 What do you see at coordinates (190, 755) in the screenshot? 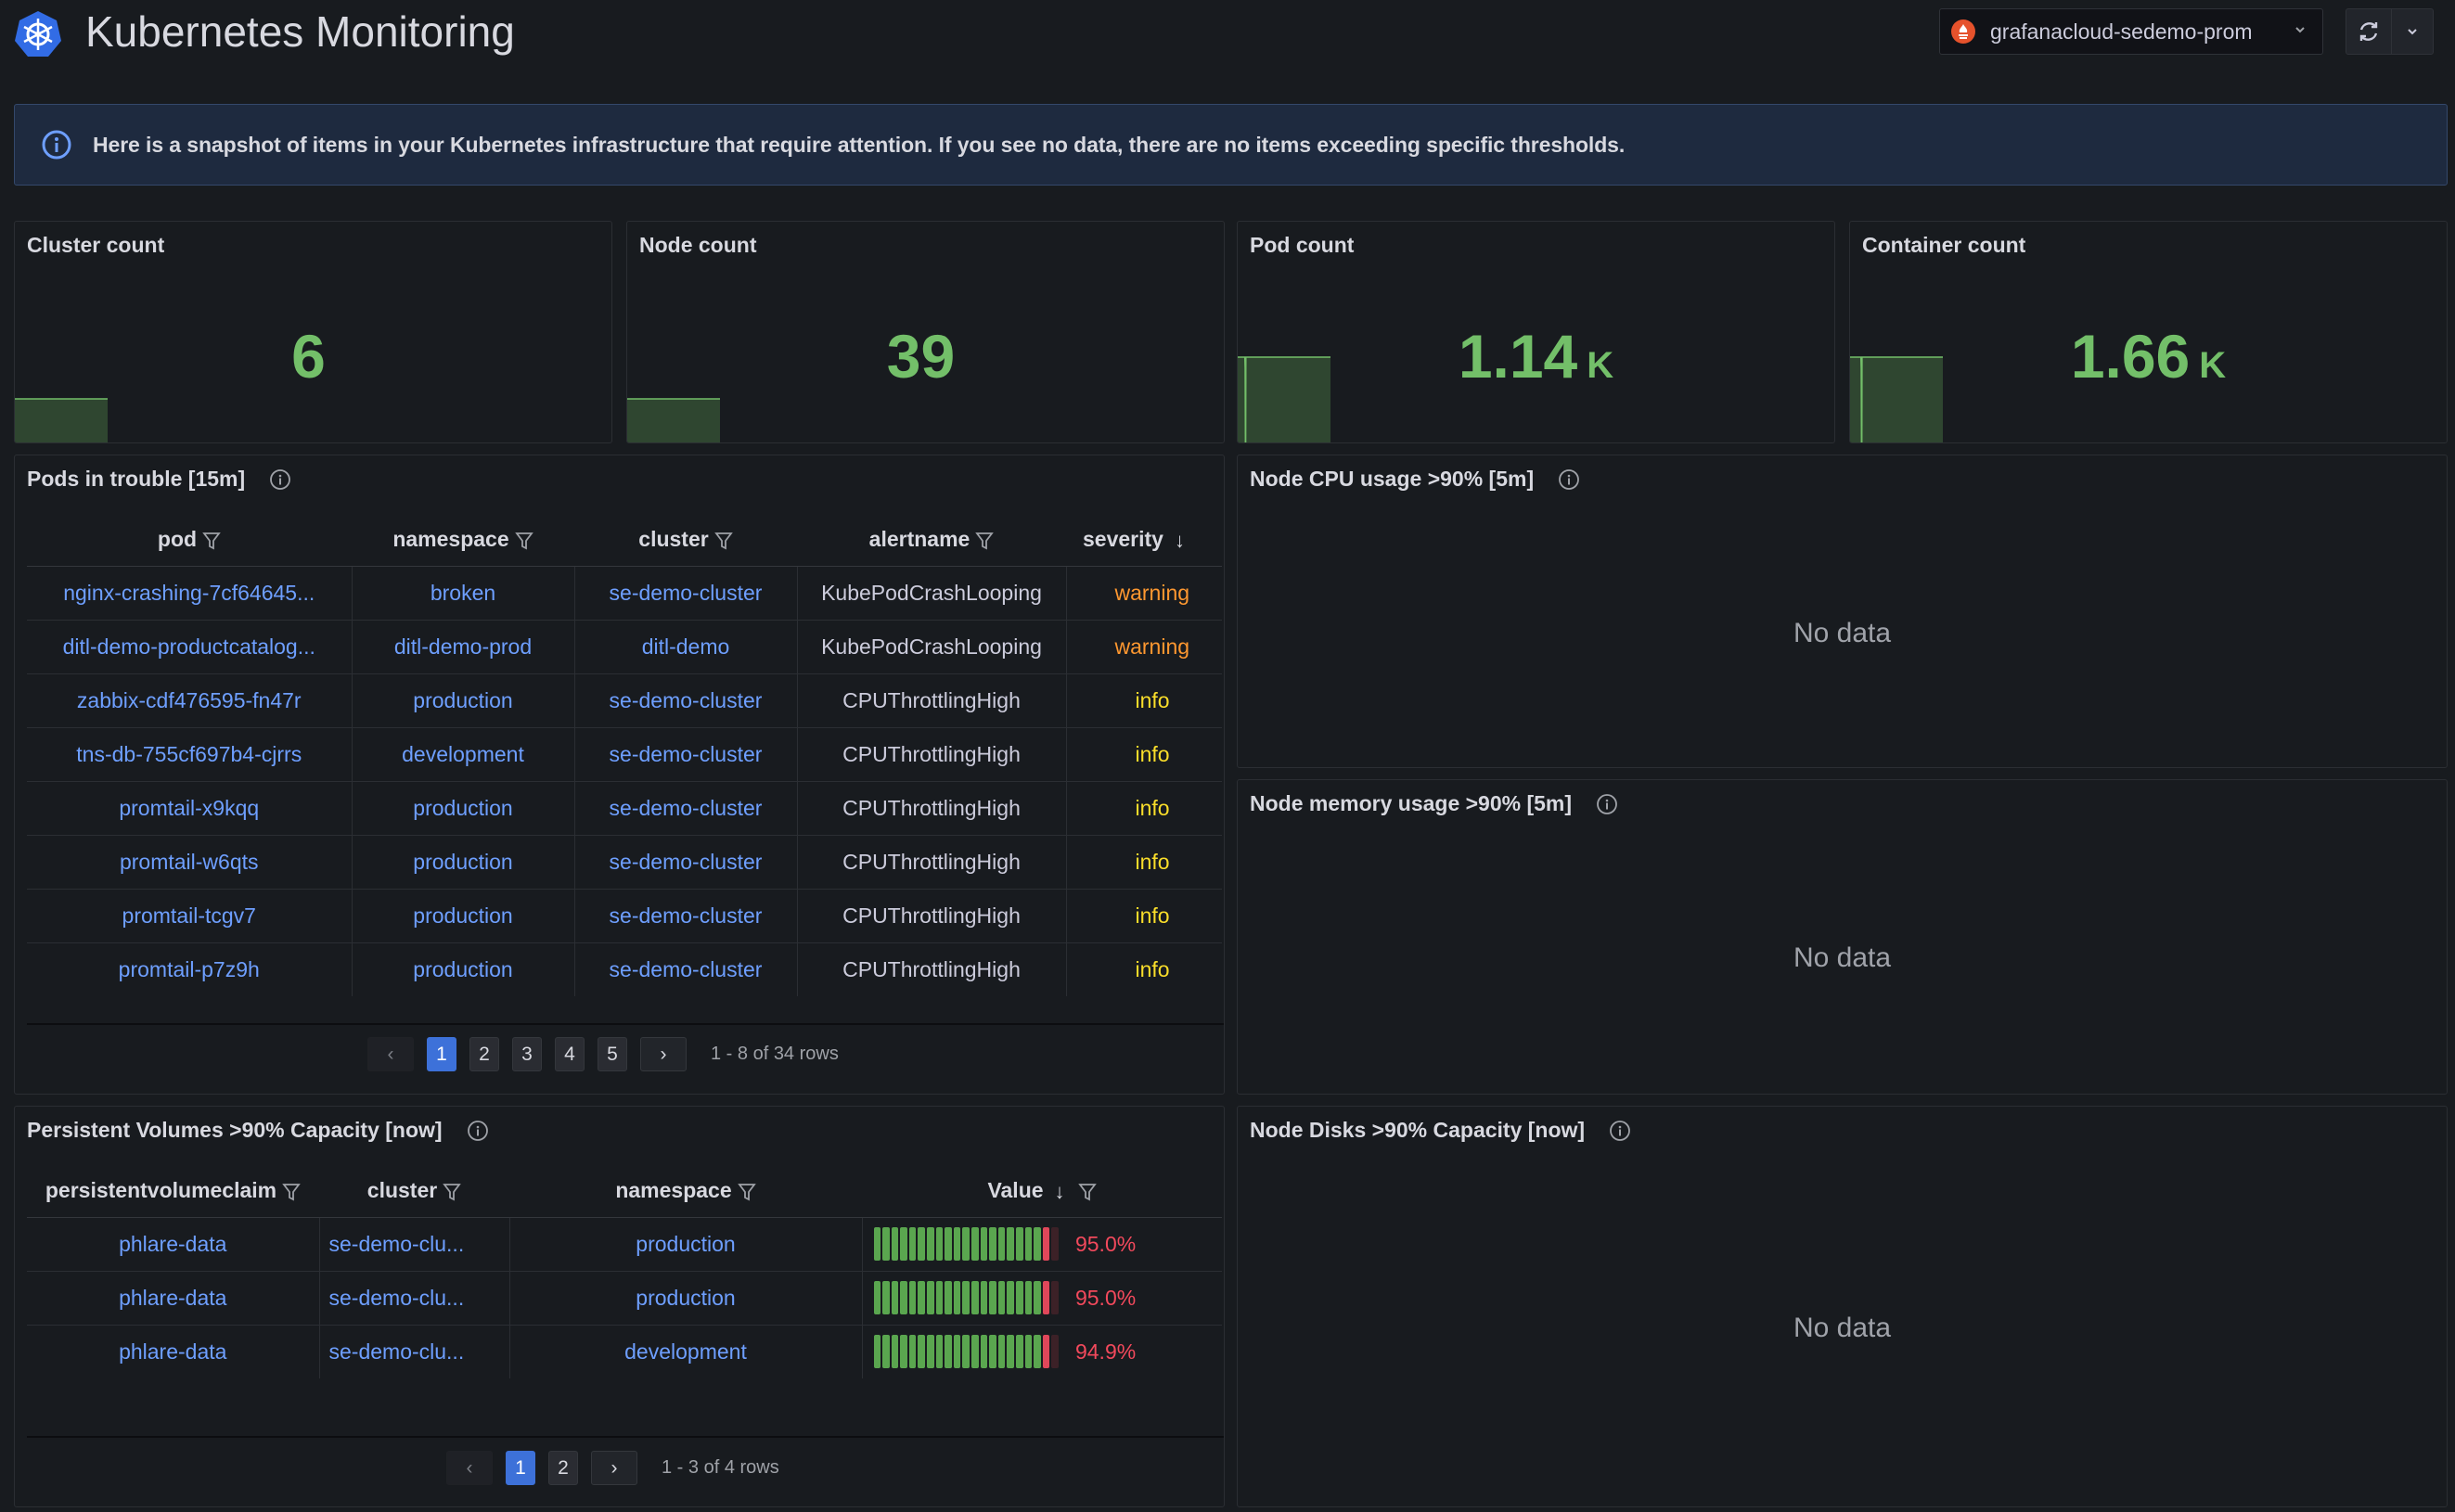
I see `pod-link: tns-db-755cf697b4-cjrrs` at bounding box center [190, 755].